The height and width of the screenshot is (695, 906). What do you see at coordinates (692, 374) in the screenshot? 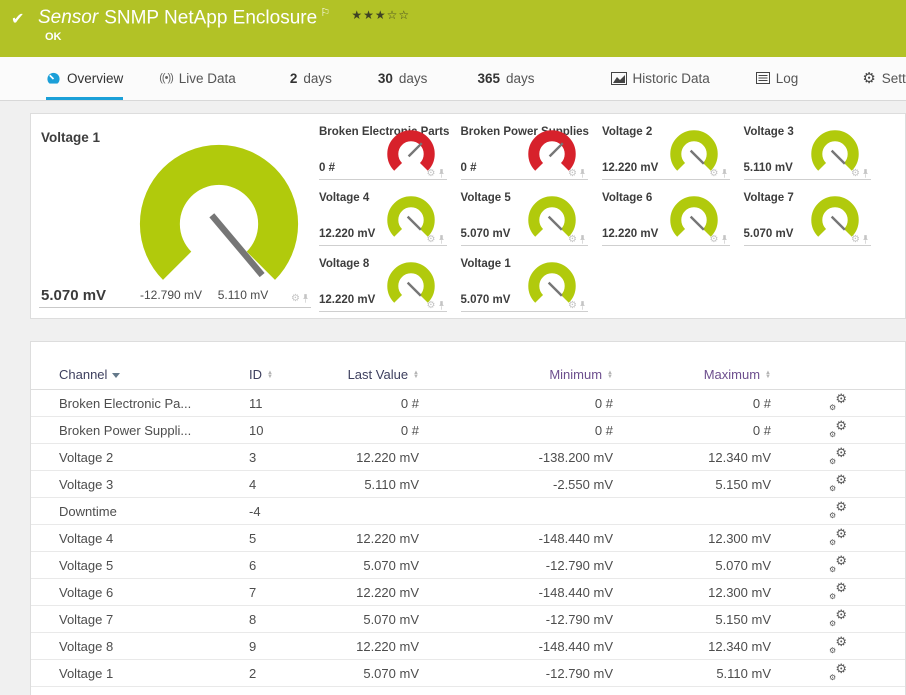
I see `column-header-maximum: Maximum ▲ ▼` at bounding box center [692, 374].